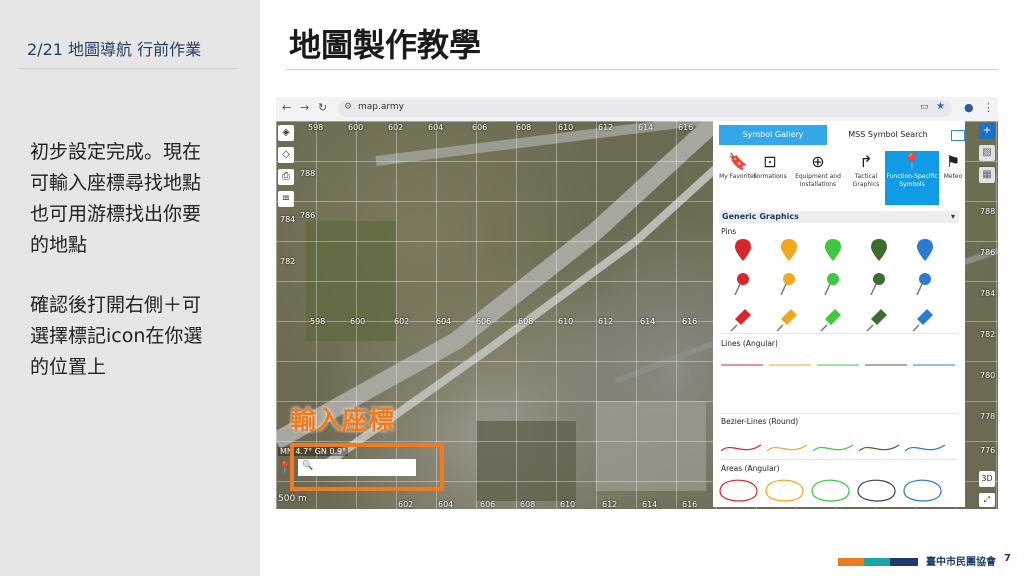  I want to click on category-equipment: ⊕ Equipment and Installations, so click(818, 170).